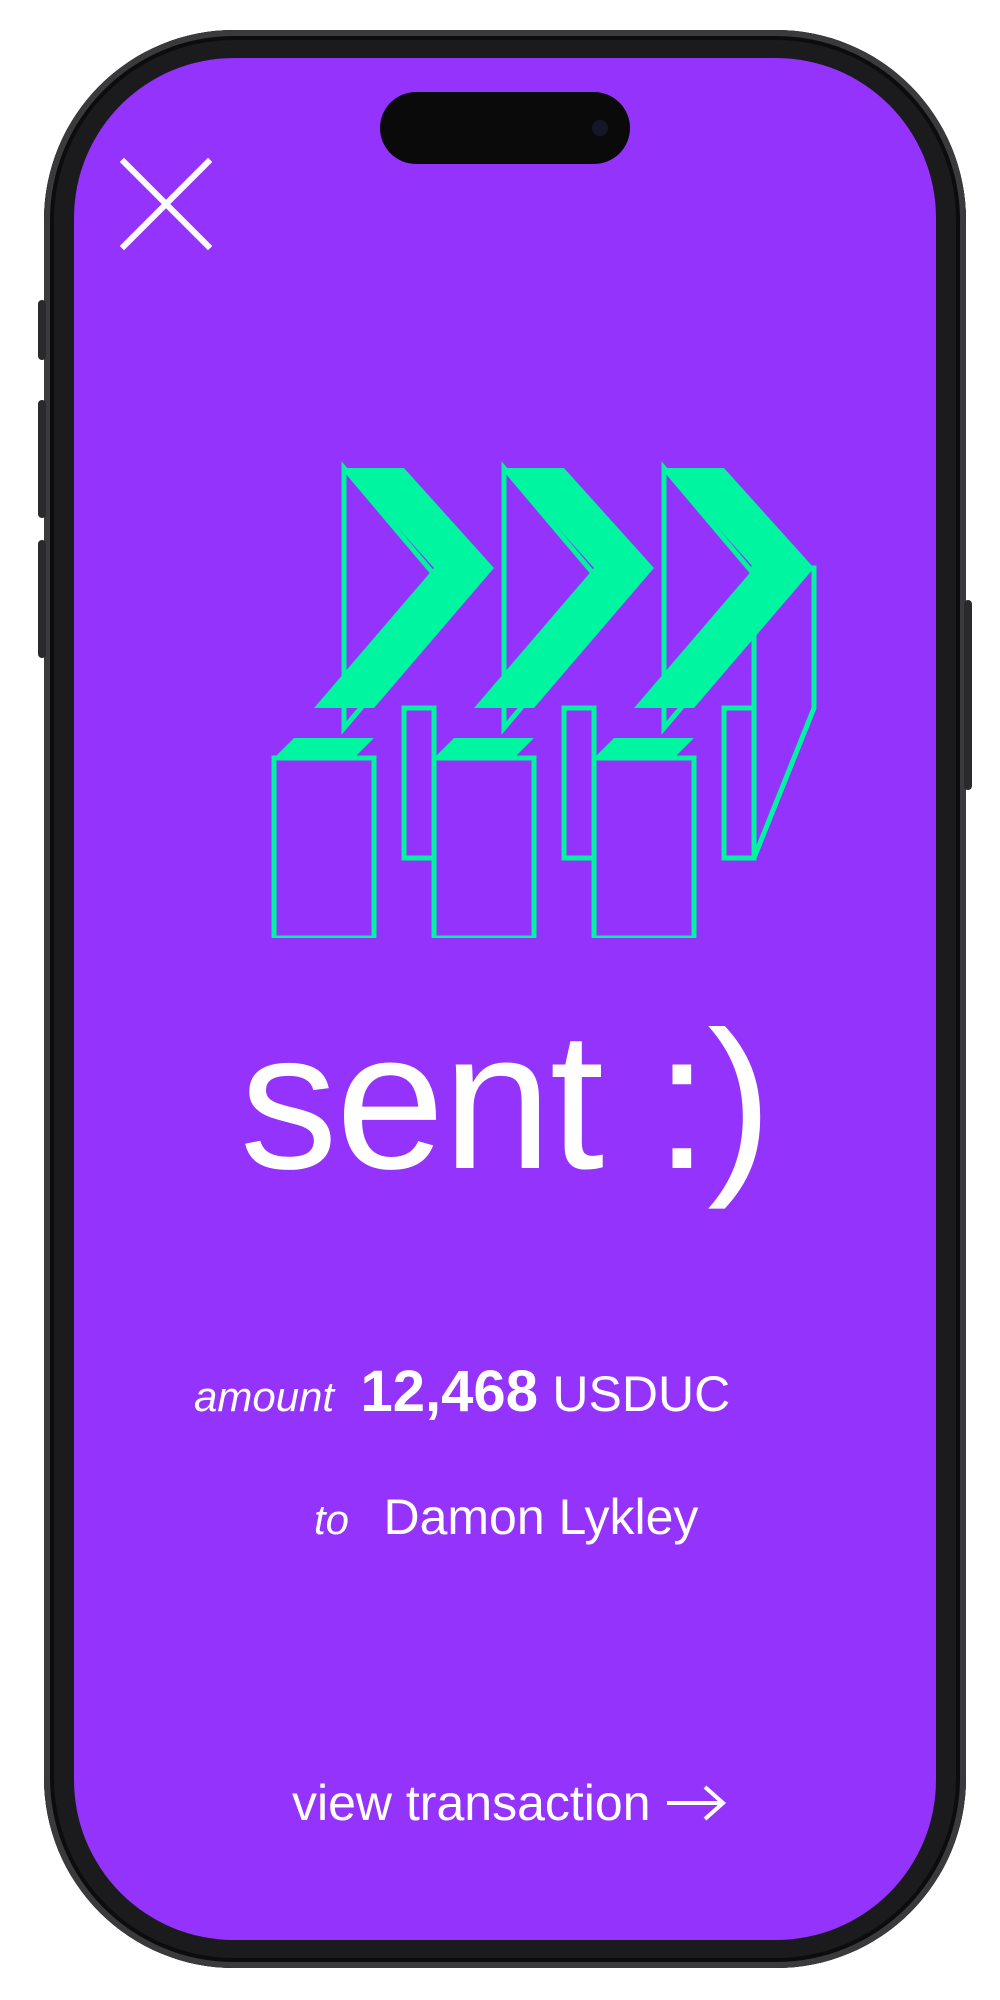  What do you see at coordinates (968, 695) in the screenshot?
I see `power-button` at bounding box center [968, 695].